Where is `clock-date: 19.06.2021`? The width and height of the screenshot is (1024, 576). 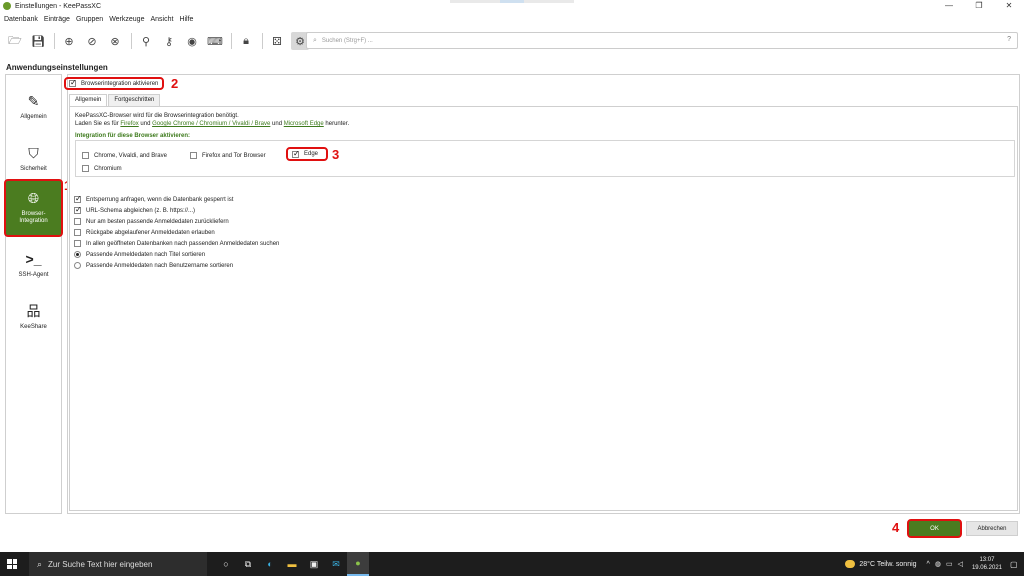 clock-date: 19.06.2021 is located at coordinates (986, 568).